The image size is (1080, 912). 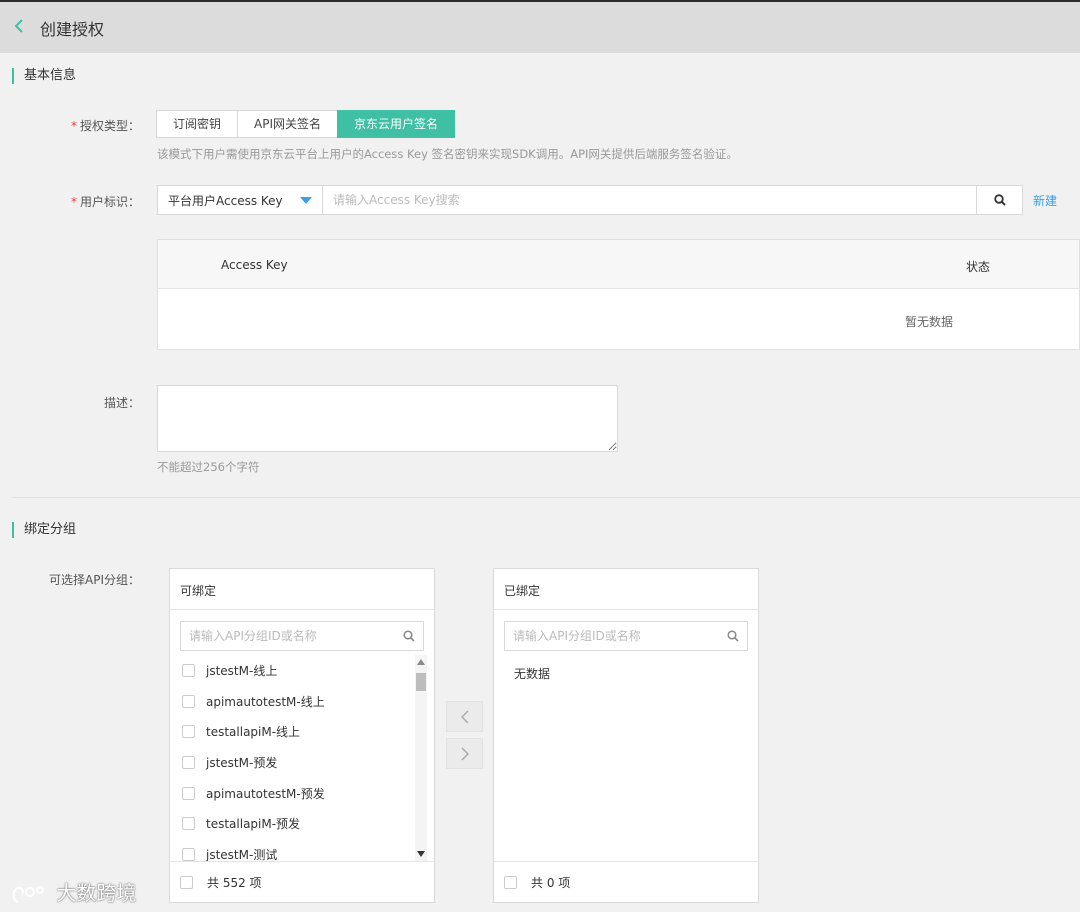 What do you see at coordinates (296, 701) in the screenshot?
I see `list-item: apimautotestM-线上` at bounding box center [296, 701].